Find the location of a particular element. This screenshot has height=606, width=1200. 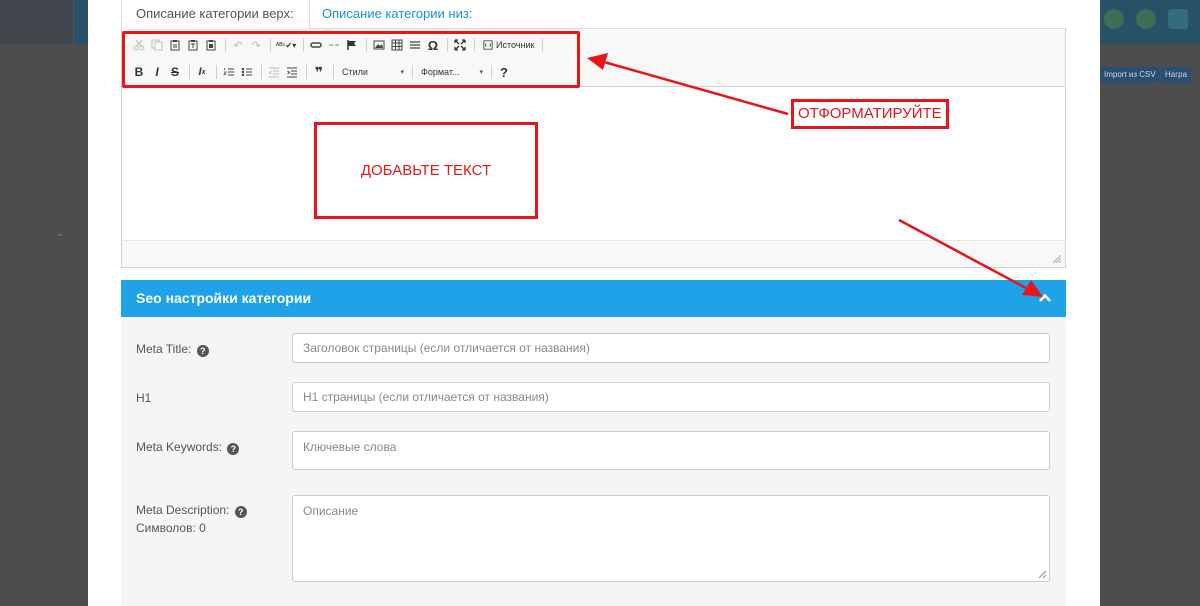

meta-description-textarea: Описание is located at coordinates (671, 538).